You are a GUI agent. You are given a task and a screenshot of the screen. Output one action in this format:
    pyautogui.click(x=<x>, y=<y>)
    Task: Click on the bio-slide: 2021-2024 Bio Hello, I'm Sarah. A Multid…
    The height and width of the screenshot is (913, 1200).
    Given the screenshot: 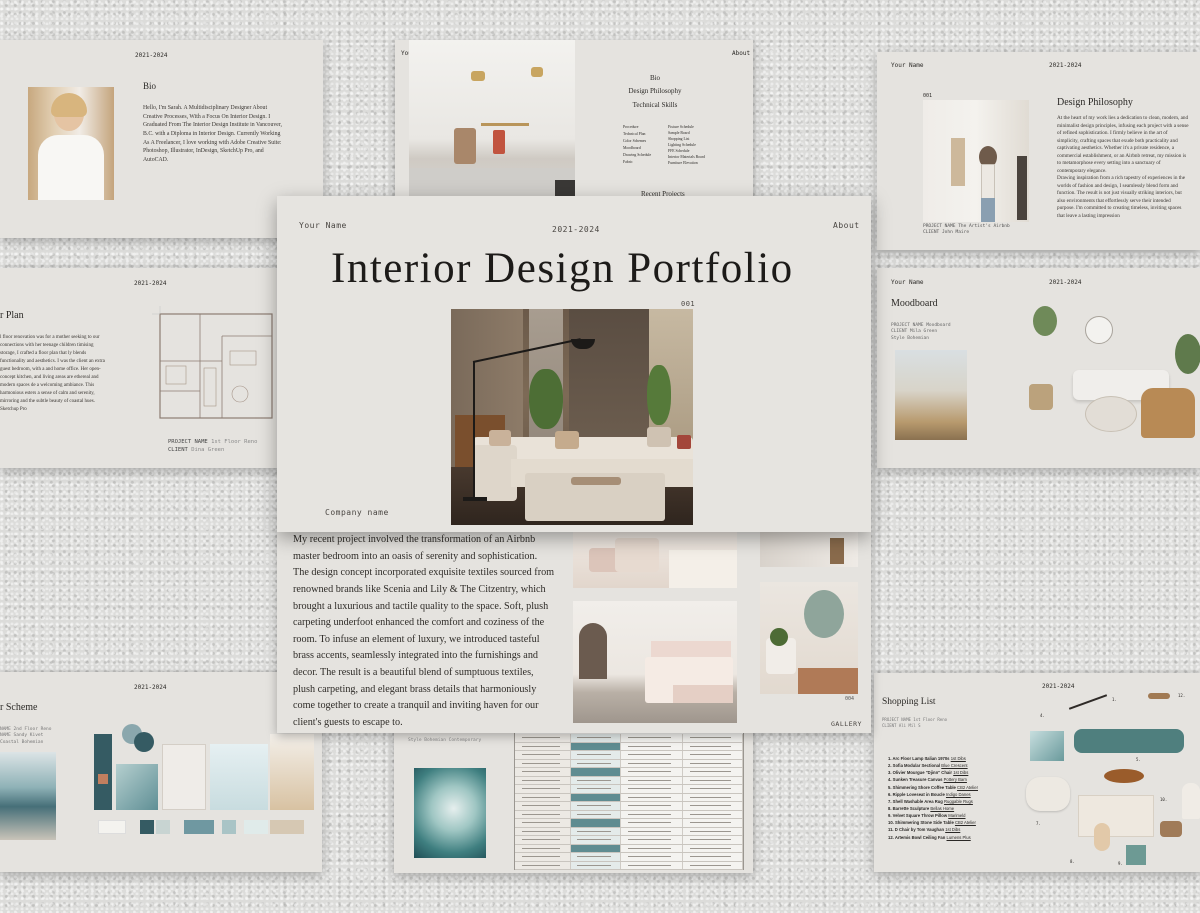 What is the action you would take?
    pyautogui.click(x=161, y=139)
    